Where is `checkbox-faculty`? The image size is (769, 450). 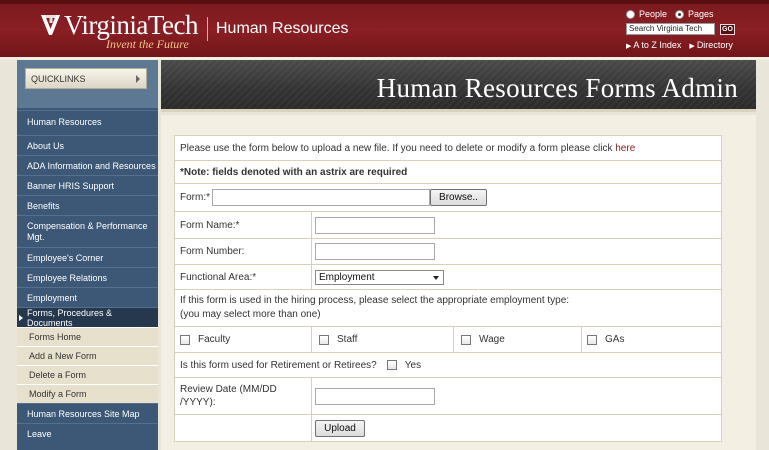 checkbox-faculty is located at coordinates (185, 339).